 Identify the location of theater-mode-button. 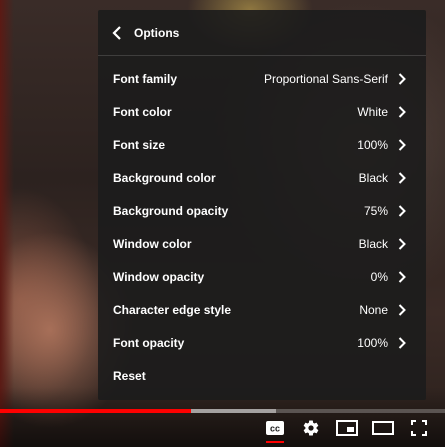
(383, 430).